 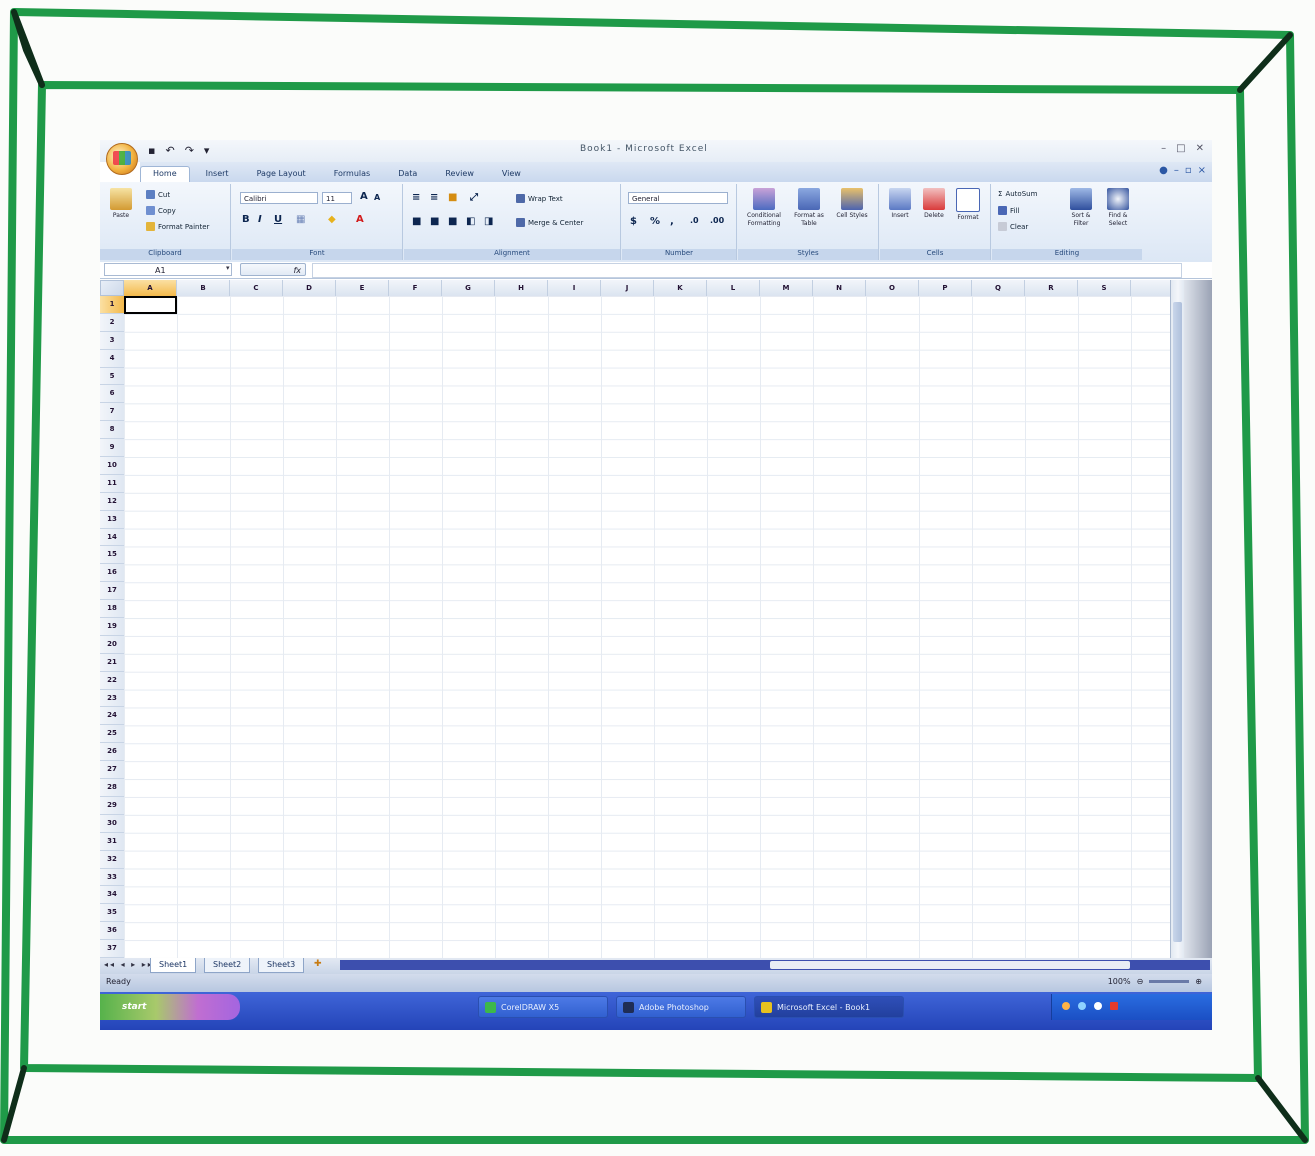 What do you see at coordinates (362, 288) in the screenshot?
I see `column-header-e: E` at bounding box center [362, 288].